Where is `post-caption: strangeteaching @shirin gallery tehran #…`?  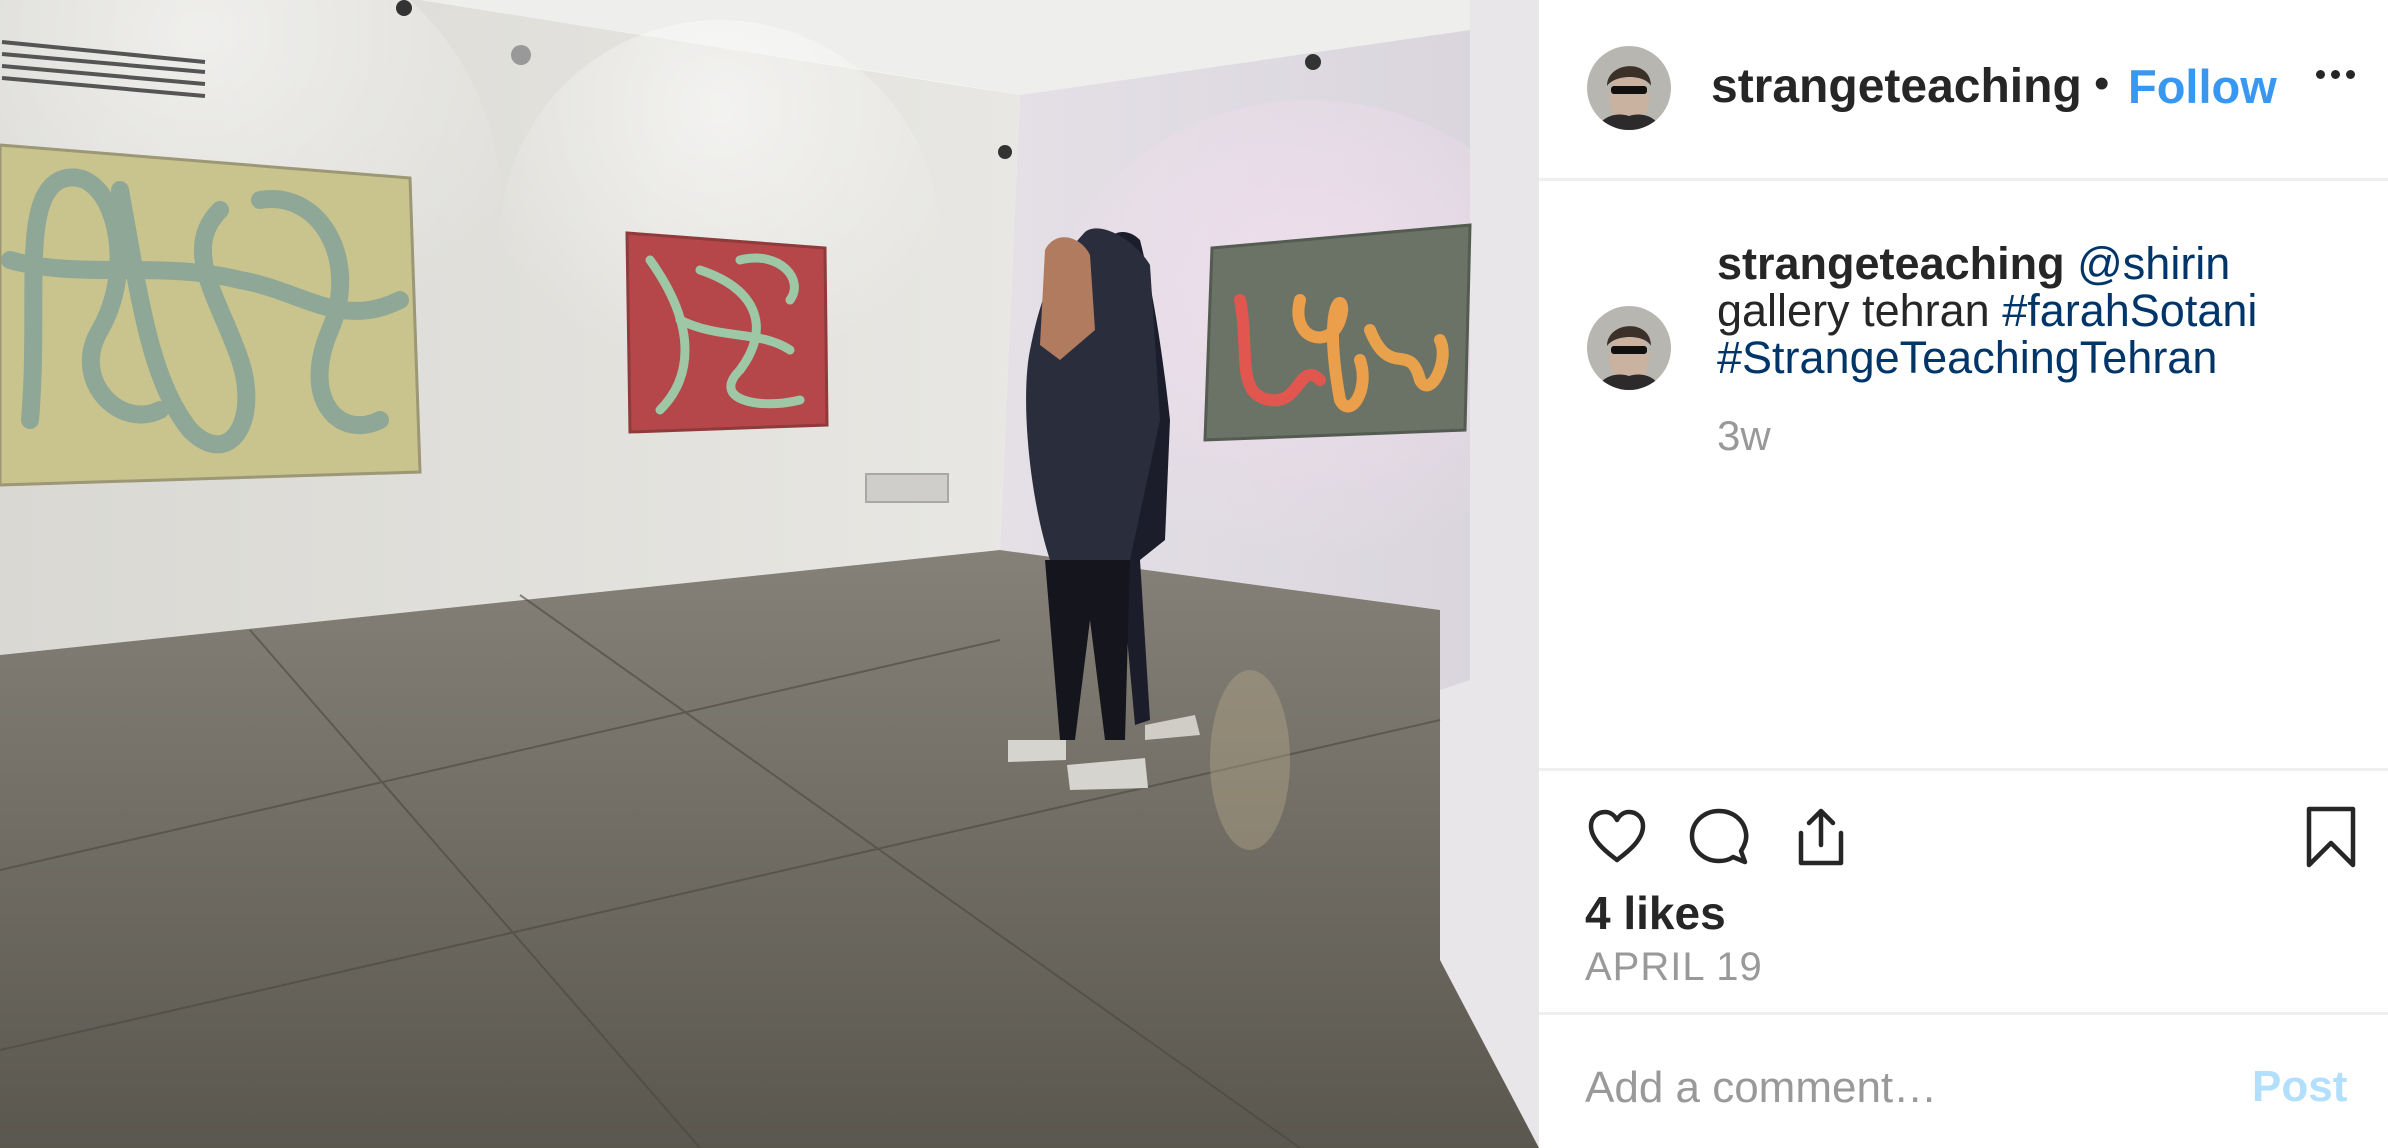 post-caption: strangeteaching @shirin gallery tehran #… is located at coordinates (2042, 310).